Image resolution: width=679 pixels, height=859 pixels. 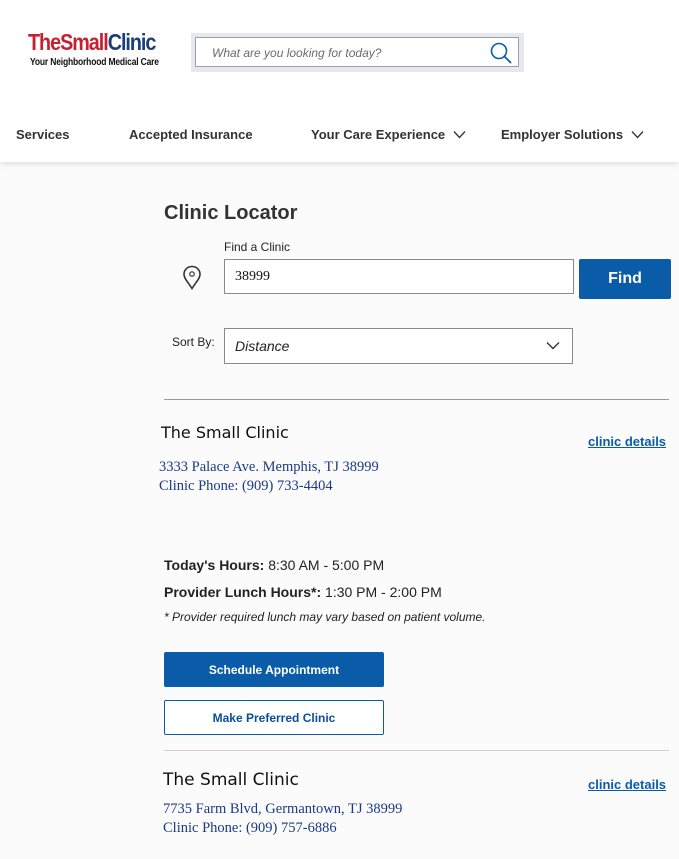 I want to click on nav-label: Accepted Insurance, so click(x=191, y=134).